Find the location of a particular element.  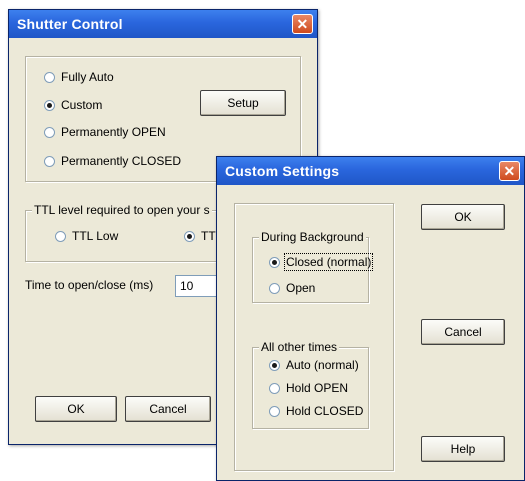

setup-button-label: Setup is located at coordinates (243, 103).